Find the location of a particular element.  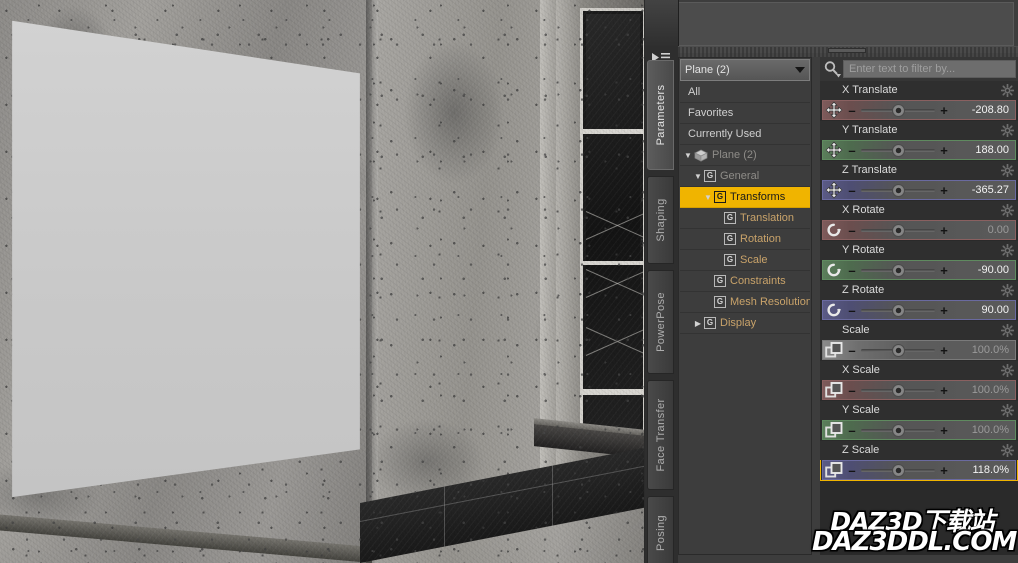

parameter-row-x-translate: X Translate – + -208.80 is located at coordinates (919, 101).